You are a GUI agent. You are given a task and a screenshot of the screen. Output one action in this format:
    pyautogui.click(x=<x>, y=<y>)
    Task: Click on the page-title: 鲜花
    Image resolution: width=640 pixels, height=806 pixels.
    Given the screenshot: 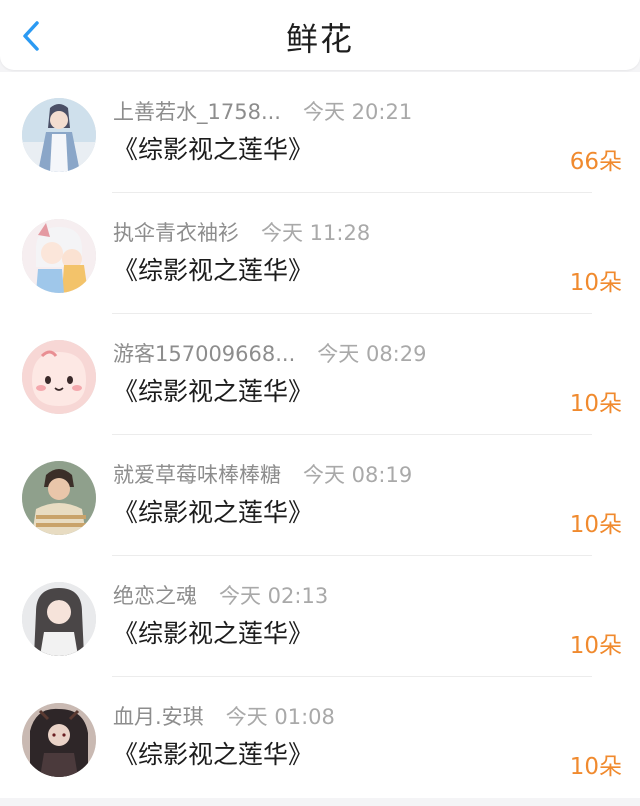 What is the action you would take?
    pyautogui.click(x=319, y=39)
    